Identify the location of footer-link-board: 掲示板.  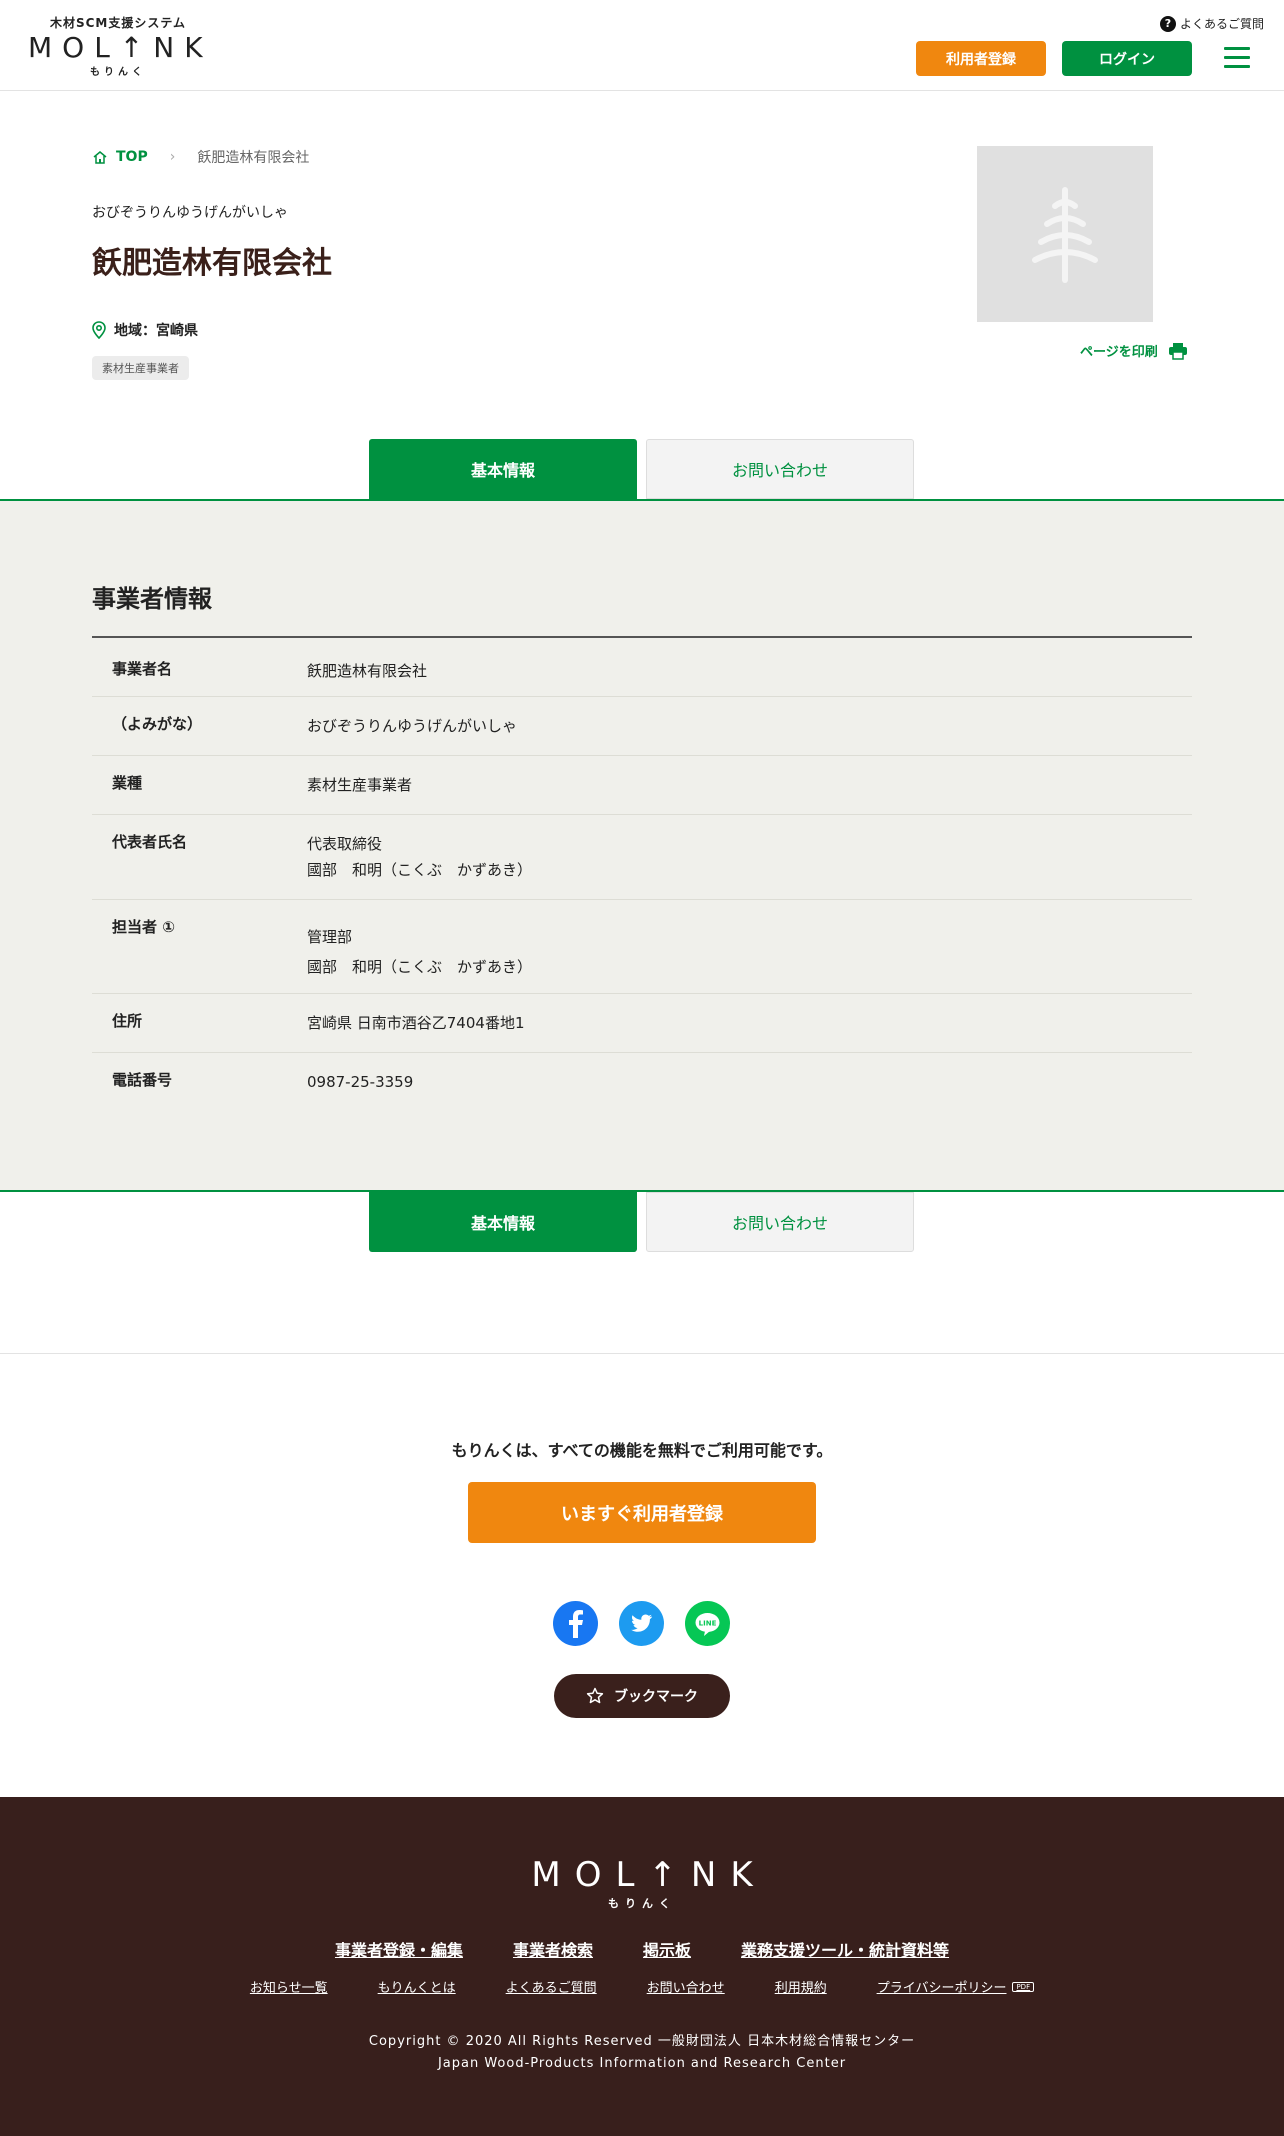
(667, 1949).